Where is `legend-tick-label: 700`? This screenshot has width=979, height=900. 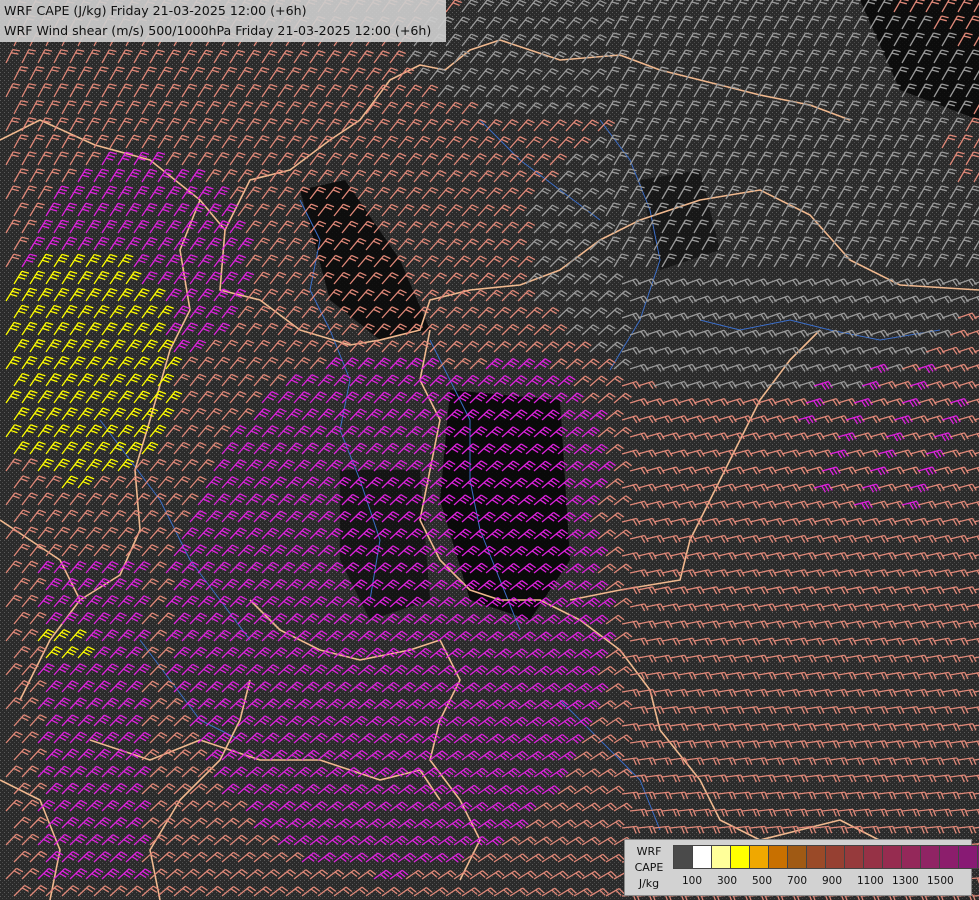
legend-tick-label: 700 is located at coordinates (797, 881).